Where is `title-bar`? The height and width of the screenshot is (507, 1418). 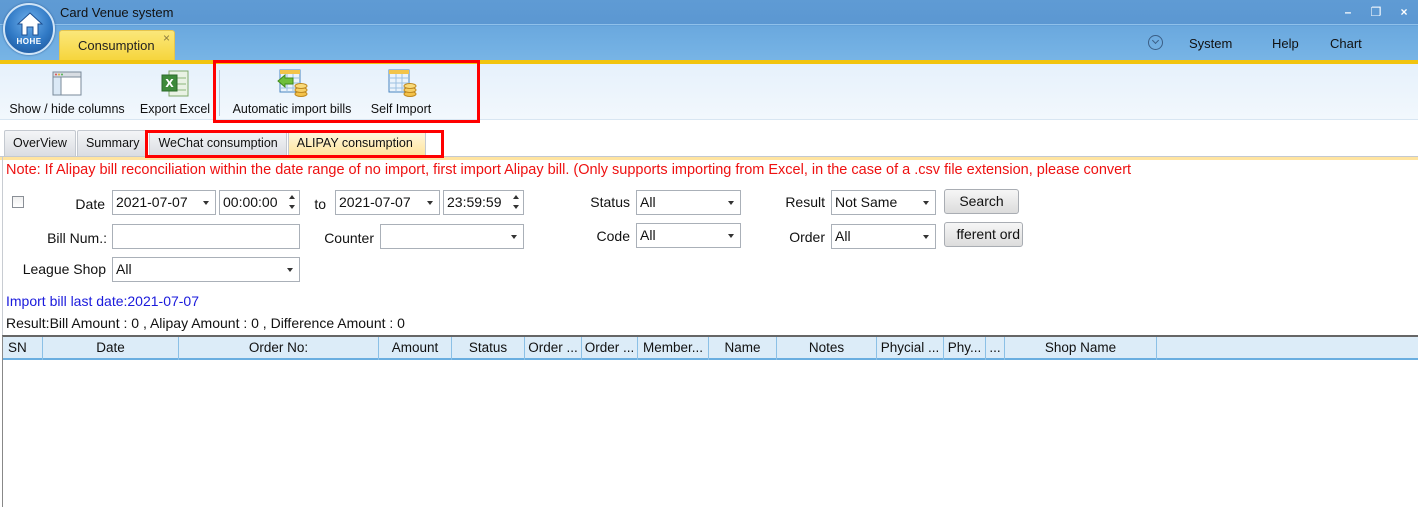 title-bar is located at coordinates (709, 31).